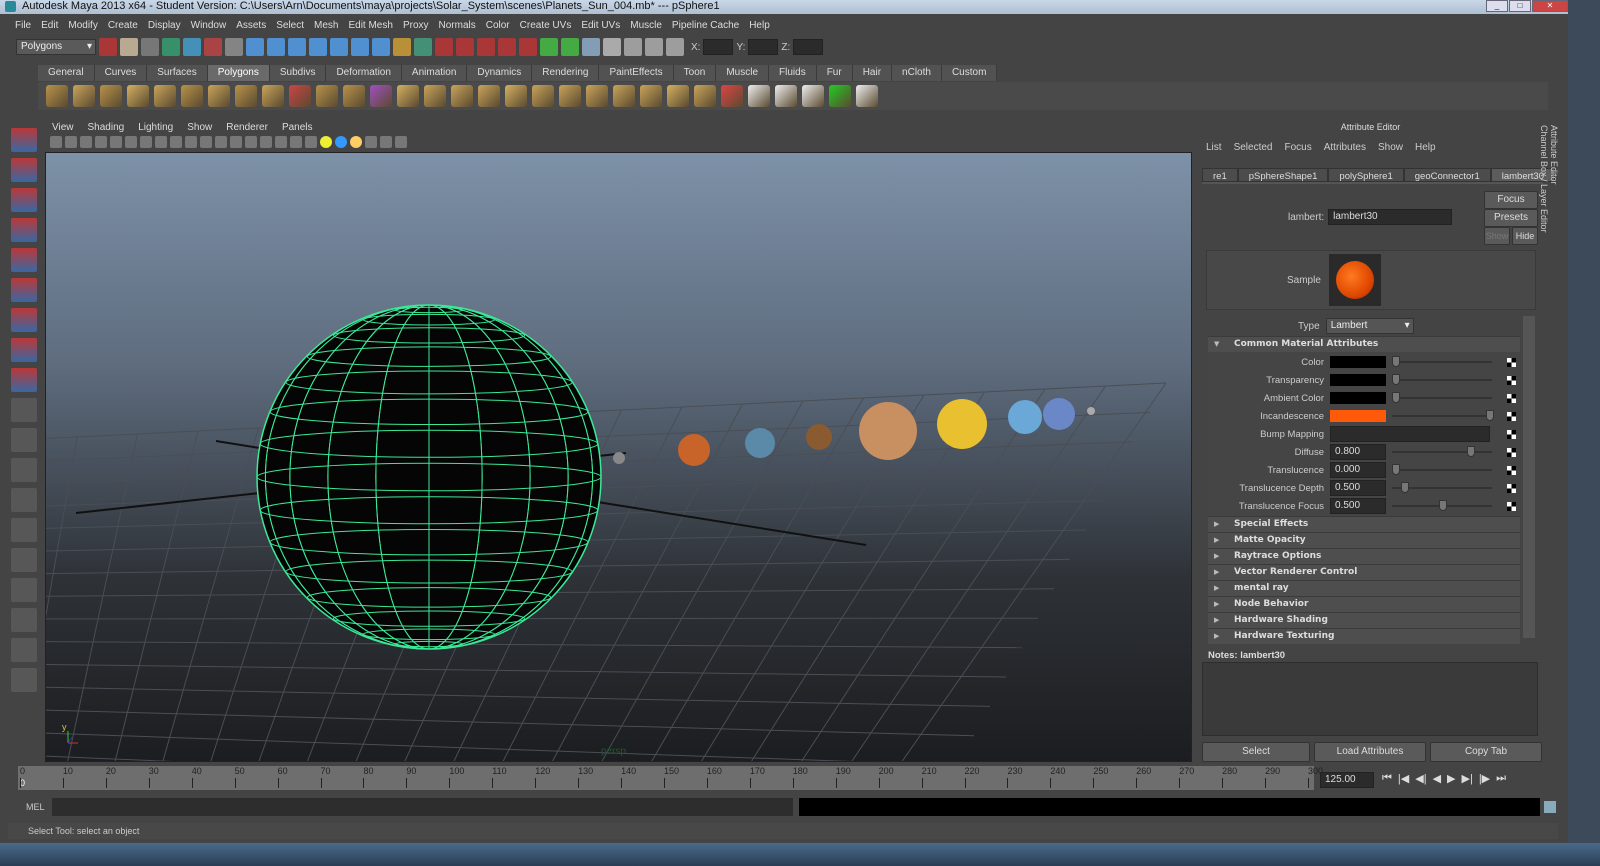 This screenshot has height=866, width=1600. I want to click on lasso-icon, so click(24, 170).